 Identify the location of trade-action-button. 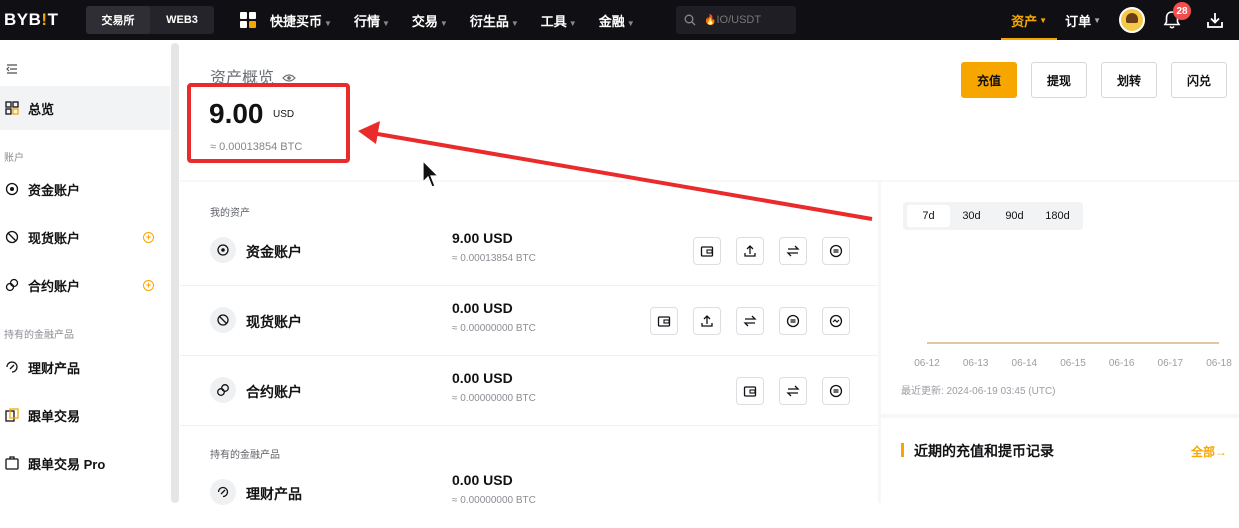
(836, 321).